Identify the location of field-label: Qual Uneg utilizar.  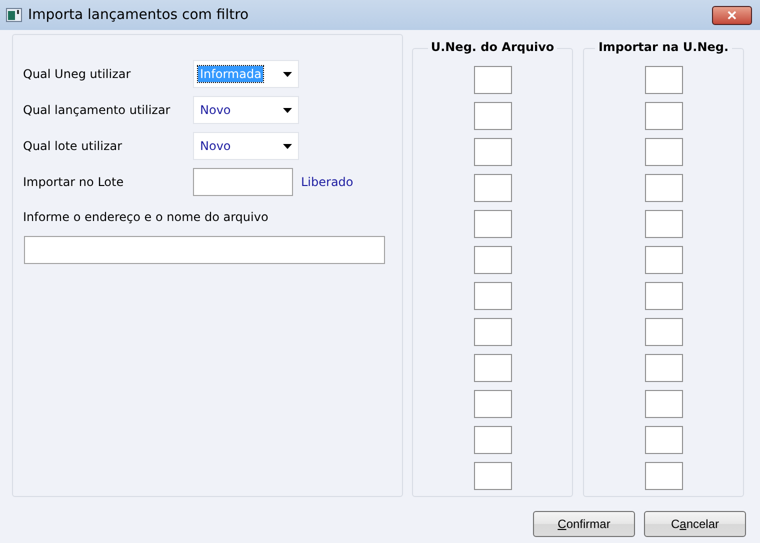
(77, 74).